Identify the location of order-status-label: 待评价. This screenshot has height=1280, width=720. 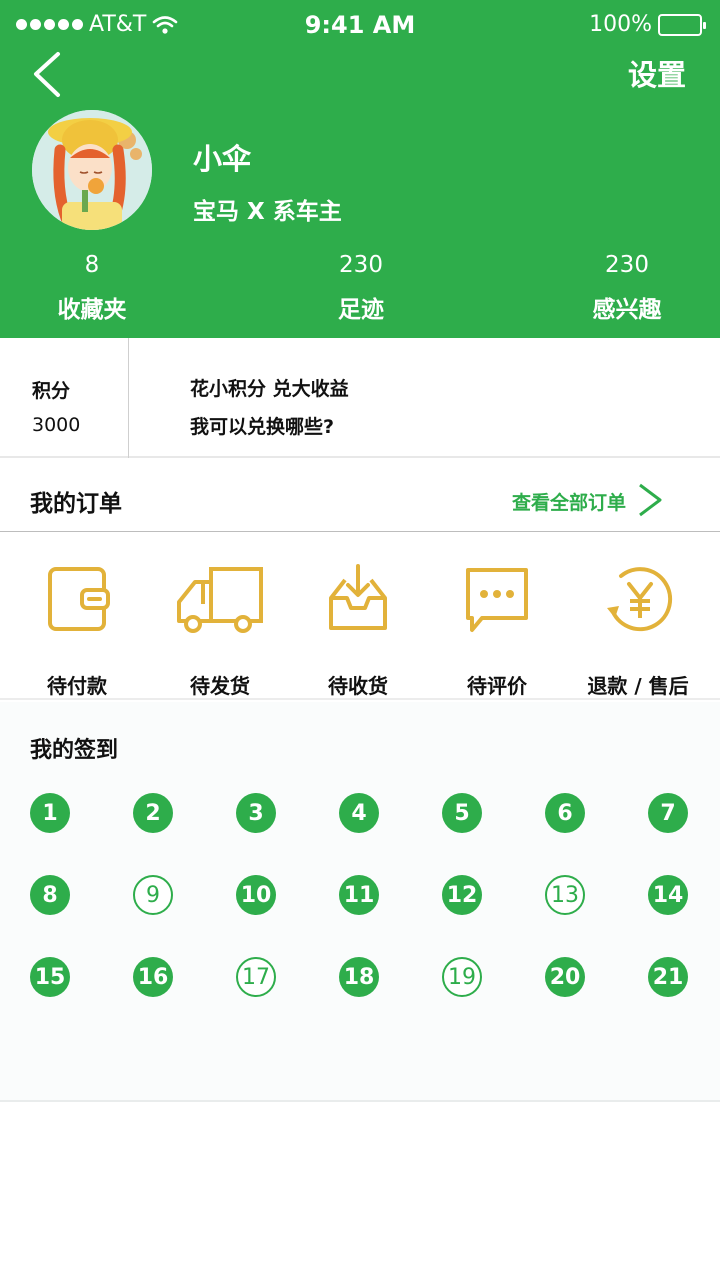
(497, 686).